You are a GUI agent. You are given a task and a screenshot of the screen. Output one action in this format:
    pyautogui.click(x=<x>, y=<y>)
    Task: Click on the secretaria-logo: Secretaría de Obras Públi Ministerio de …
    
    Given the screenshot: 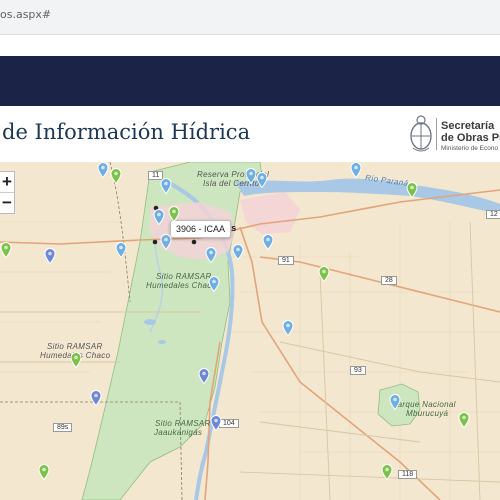 What is the action you would take?
    pyautogui.click(x=453, y=134)
    